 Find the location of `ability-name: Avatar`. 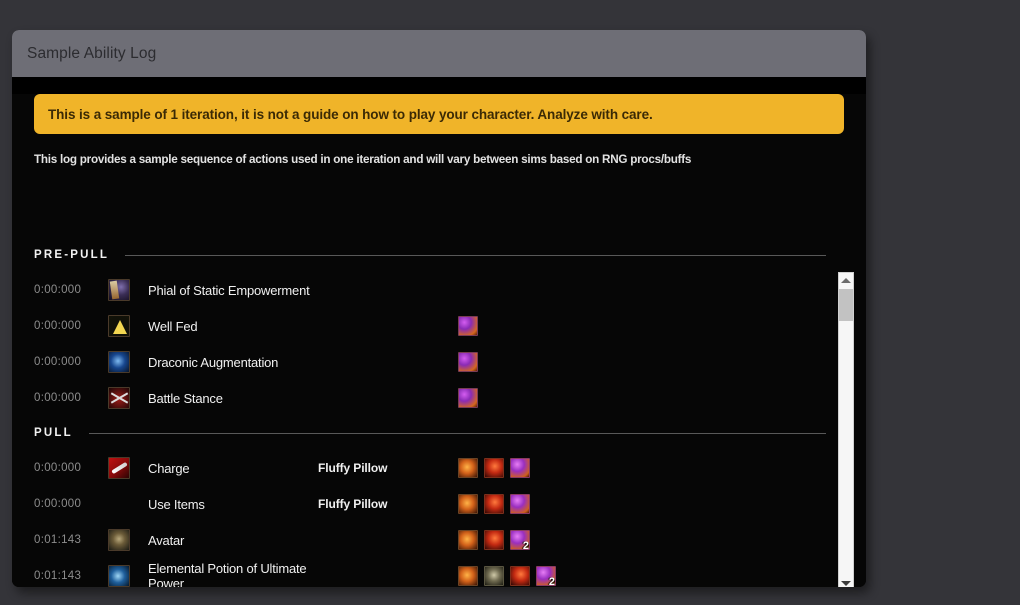

ability-name: Avatar is located at coordinates (166, 540).